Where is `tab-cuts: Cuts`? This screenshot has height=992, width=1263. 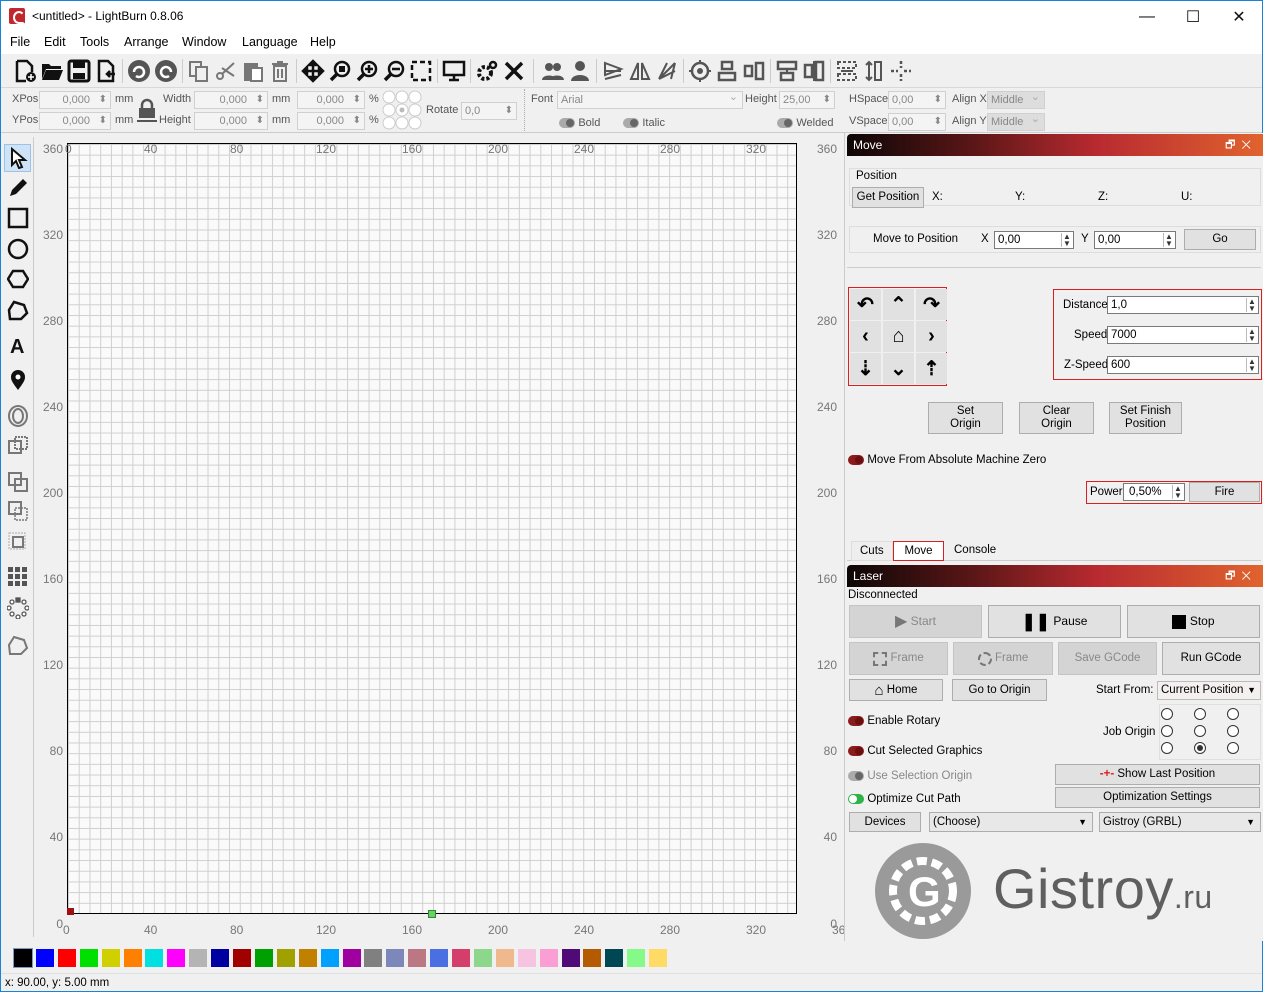
tab-cuts: Cuts is located at coordinates (872, 551).